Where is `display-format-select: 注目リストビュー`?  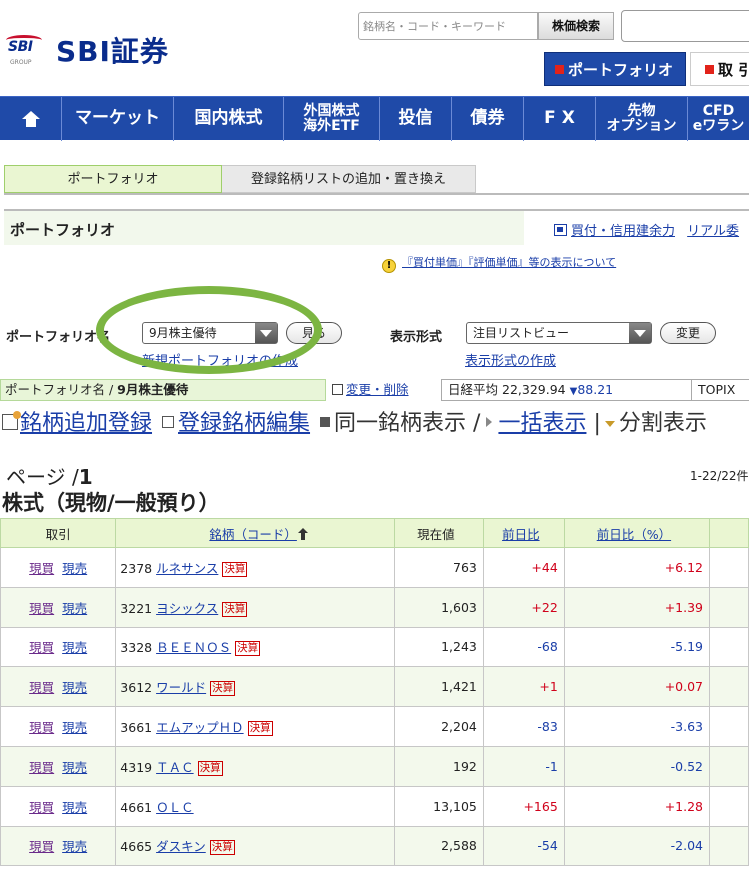 display-format-select: 注目リストビュー is located at coordinates (559, 333).